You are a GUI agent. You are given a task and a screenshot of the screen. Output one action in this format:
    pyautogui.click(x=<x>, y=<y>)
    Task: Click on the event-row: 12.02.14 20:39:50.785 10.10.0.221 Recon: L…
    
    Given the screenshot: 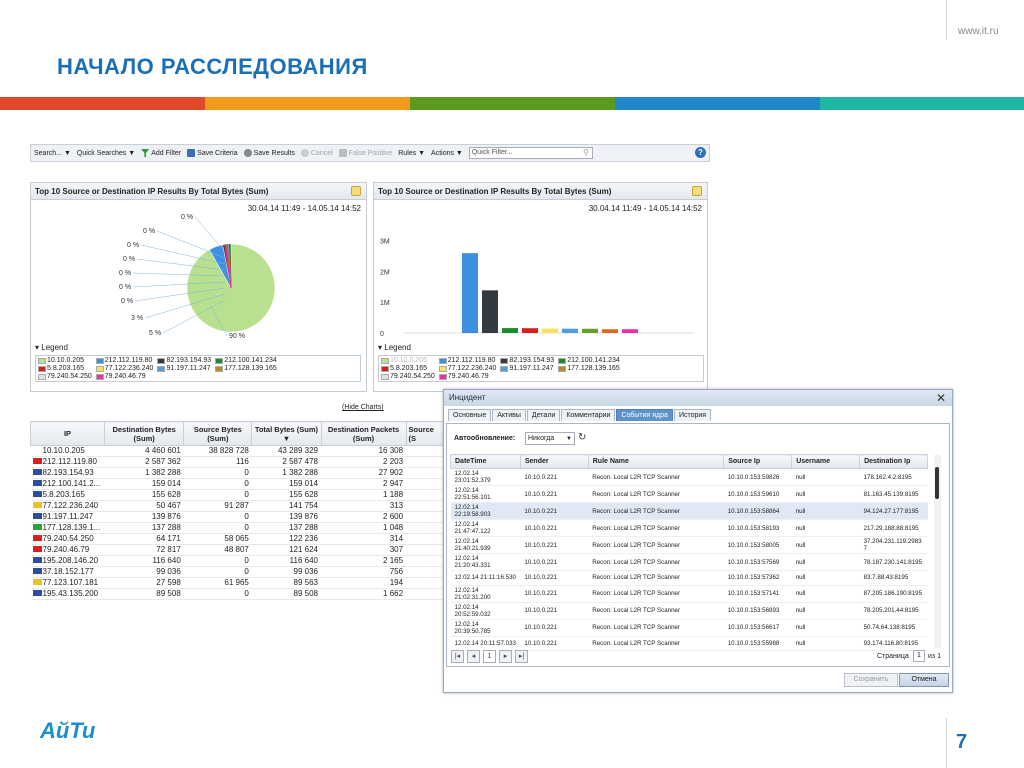 What is the action you would take?
    pyautogui.click(x=689, y=628)
    